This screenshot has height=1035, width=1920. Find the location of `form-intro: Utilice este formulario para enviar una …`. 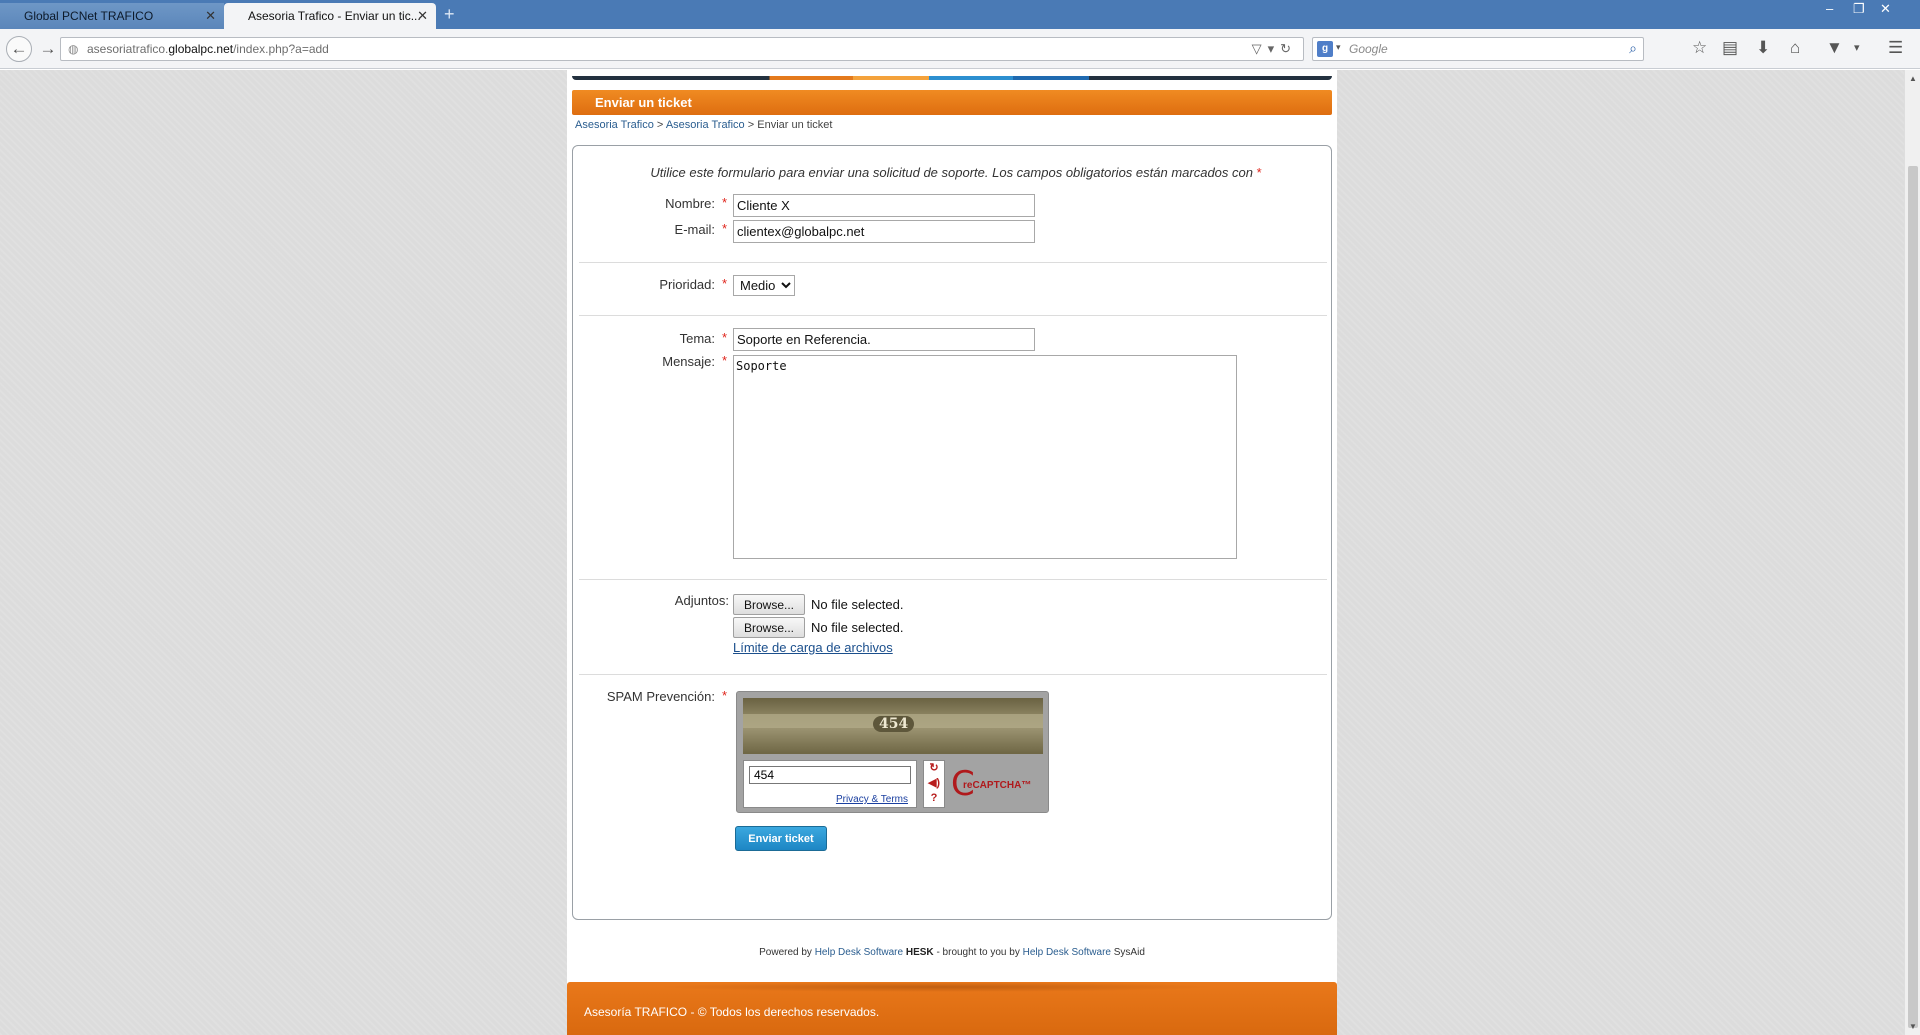

form-intro: Utilice este formulario para enviar una … is located at coordinates (953, 172).